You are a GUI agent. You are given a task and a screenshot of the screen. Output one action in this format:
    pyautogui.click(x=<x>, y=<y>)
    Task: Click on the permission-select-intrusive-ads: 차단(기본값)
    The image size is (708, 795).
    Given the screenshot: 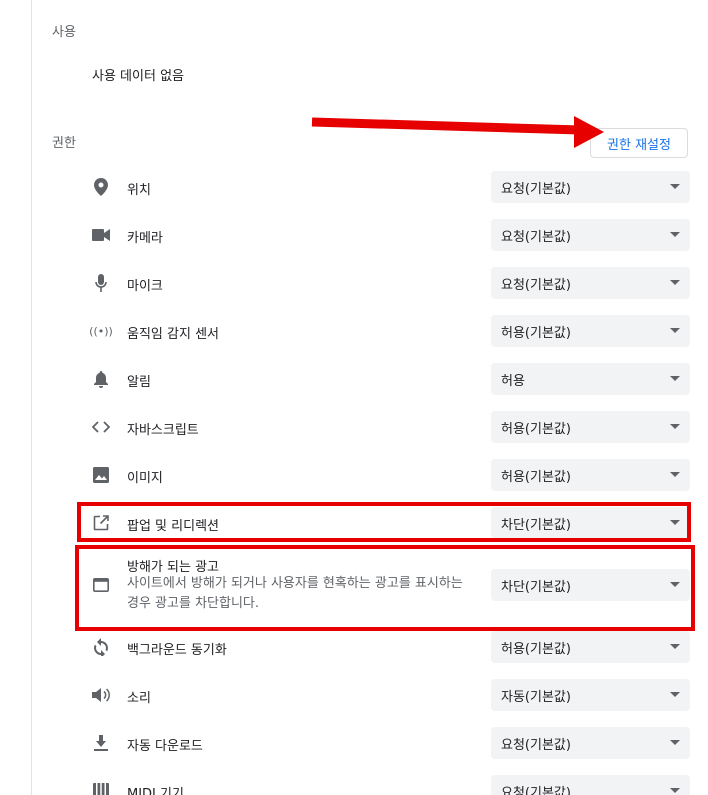 What is the action you would take?
    pyautogui.click(x=590, y=585)
    